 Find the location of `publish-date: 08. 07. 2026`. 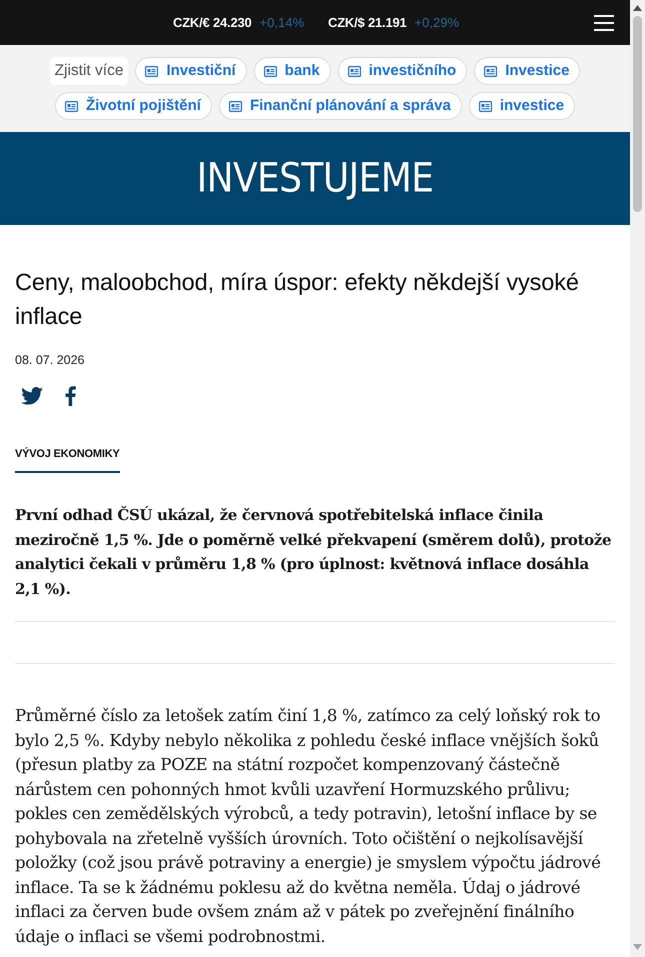

publish-date: 08. 07. 2026 is located at coordinates (50, 360).